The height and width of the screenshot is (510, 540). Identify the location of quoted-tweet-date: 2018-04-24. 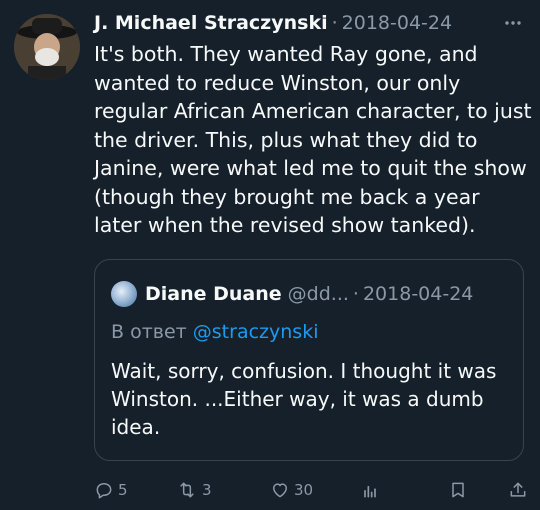
(418, 294).